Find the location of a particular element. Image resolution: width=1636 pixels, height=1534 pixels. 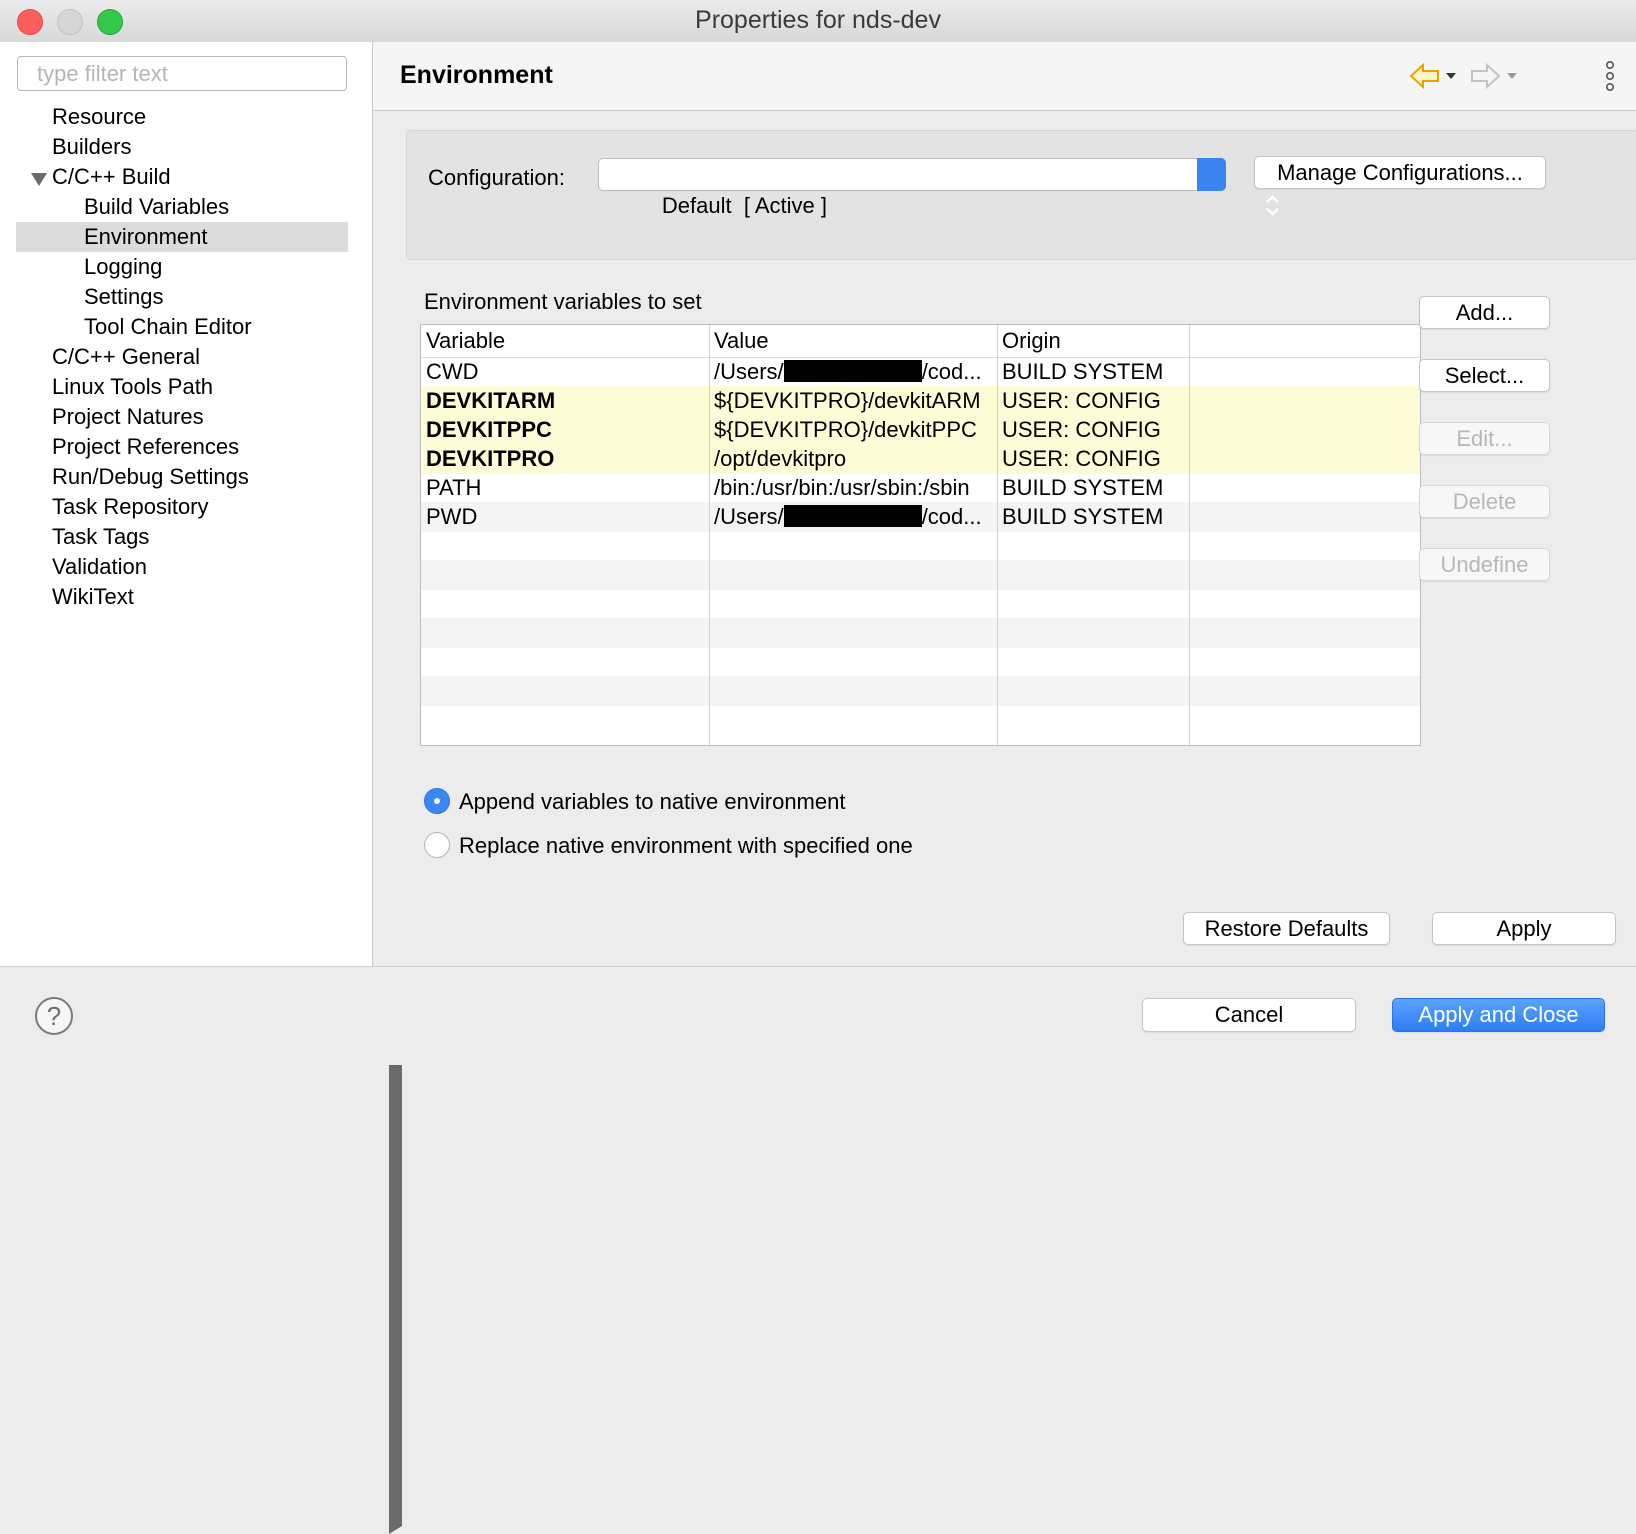

filter-input is located at coordinates (182, 73).